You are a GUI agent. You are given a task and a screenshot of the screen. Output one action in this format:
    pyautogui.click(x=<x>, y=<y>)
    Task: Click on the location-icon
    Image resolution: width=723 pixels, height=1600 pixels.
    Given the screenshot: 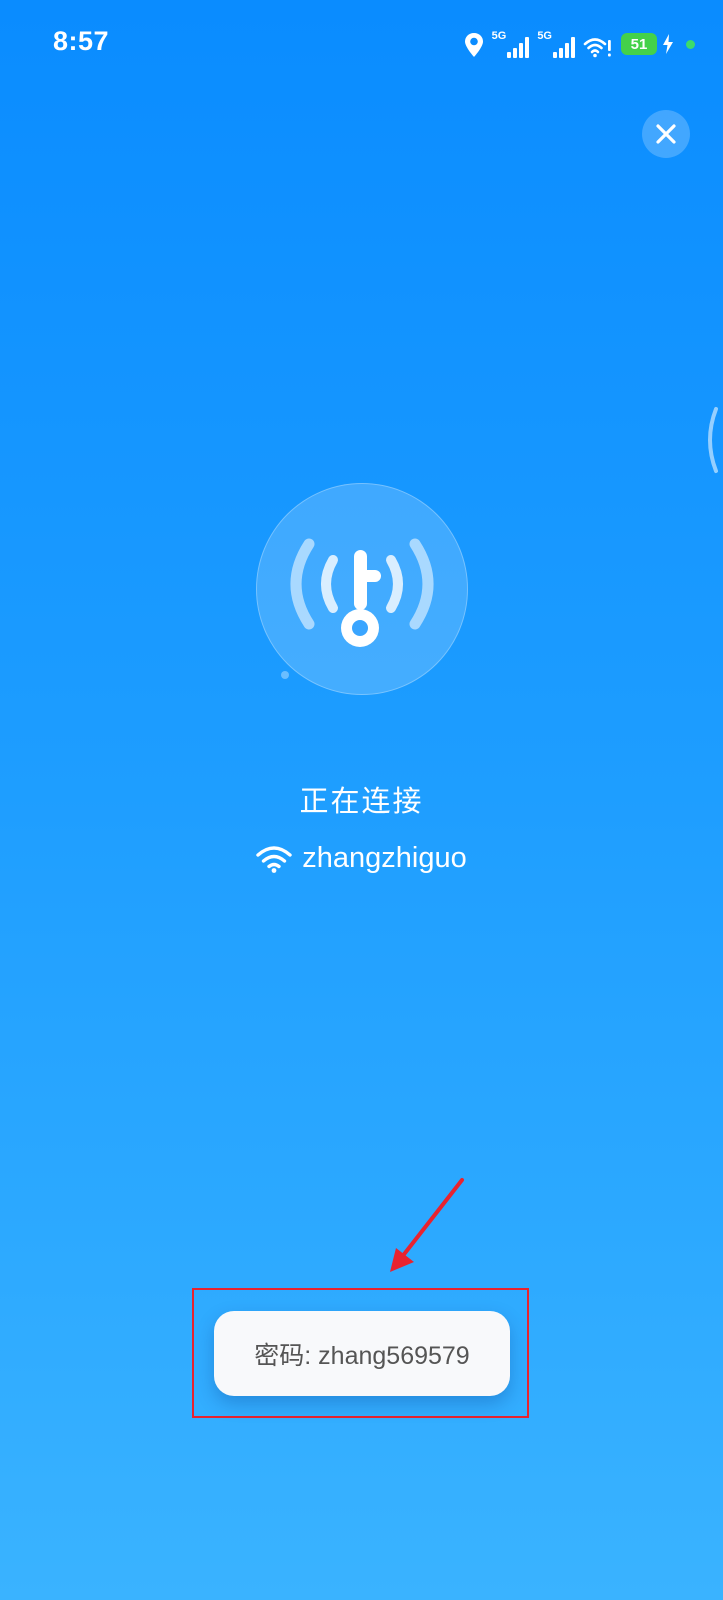 What is the action you would take?
    pyautogui.click(x=474, y=44)
    